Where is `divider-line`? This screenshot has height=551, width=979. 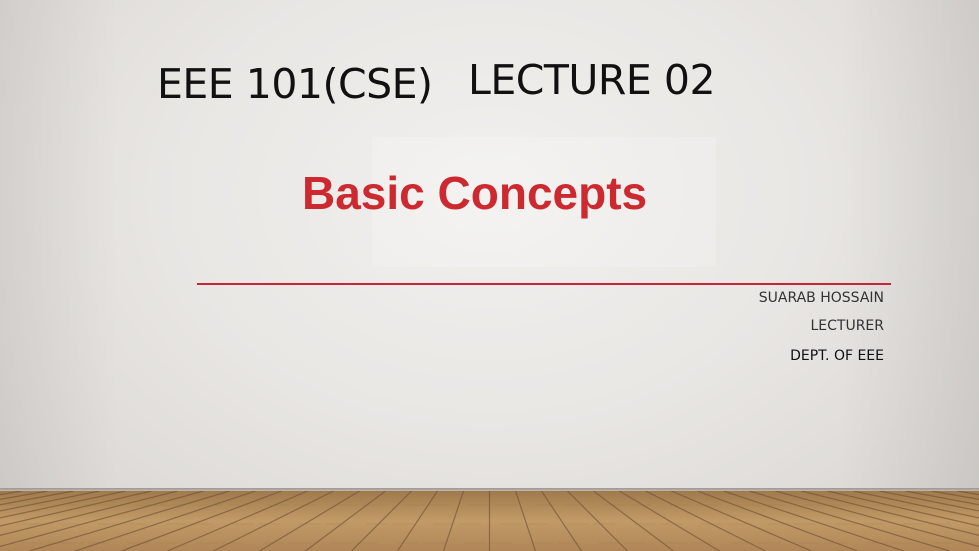 divider-line is located at coordinates (544, 284).